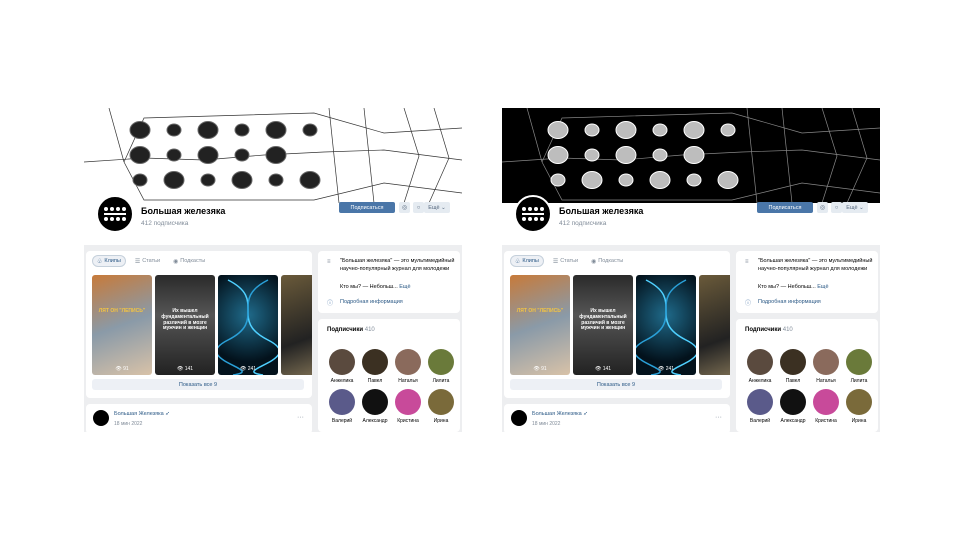 The height and width of the screenshot is (540, 960). I want to click on menu-icon: ≡, so click(747, 262).